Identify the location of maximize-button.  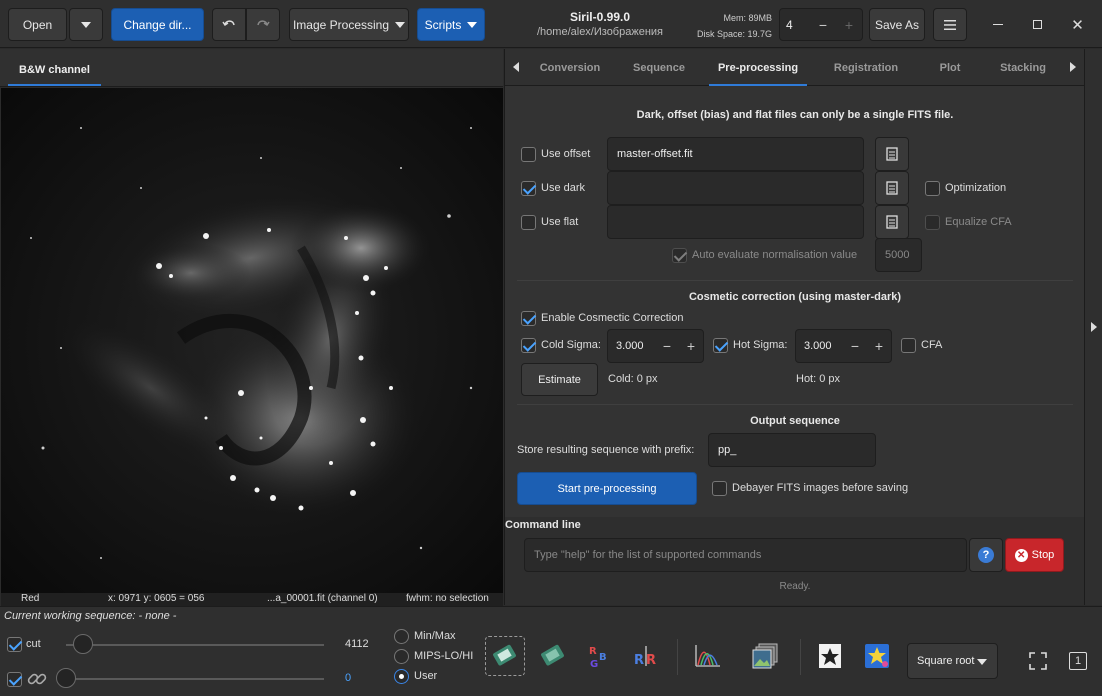
(1037, 24).